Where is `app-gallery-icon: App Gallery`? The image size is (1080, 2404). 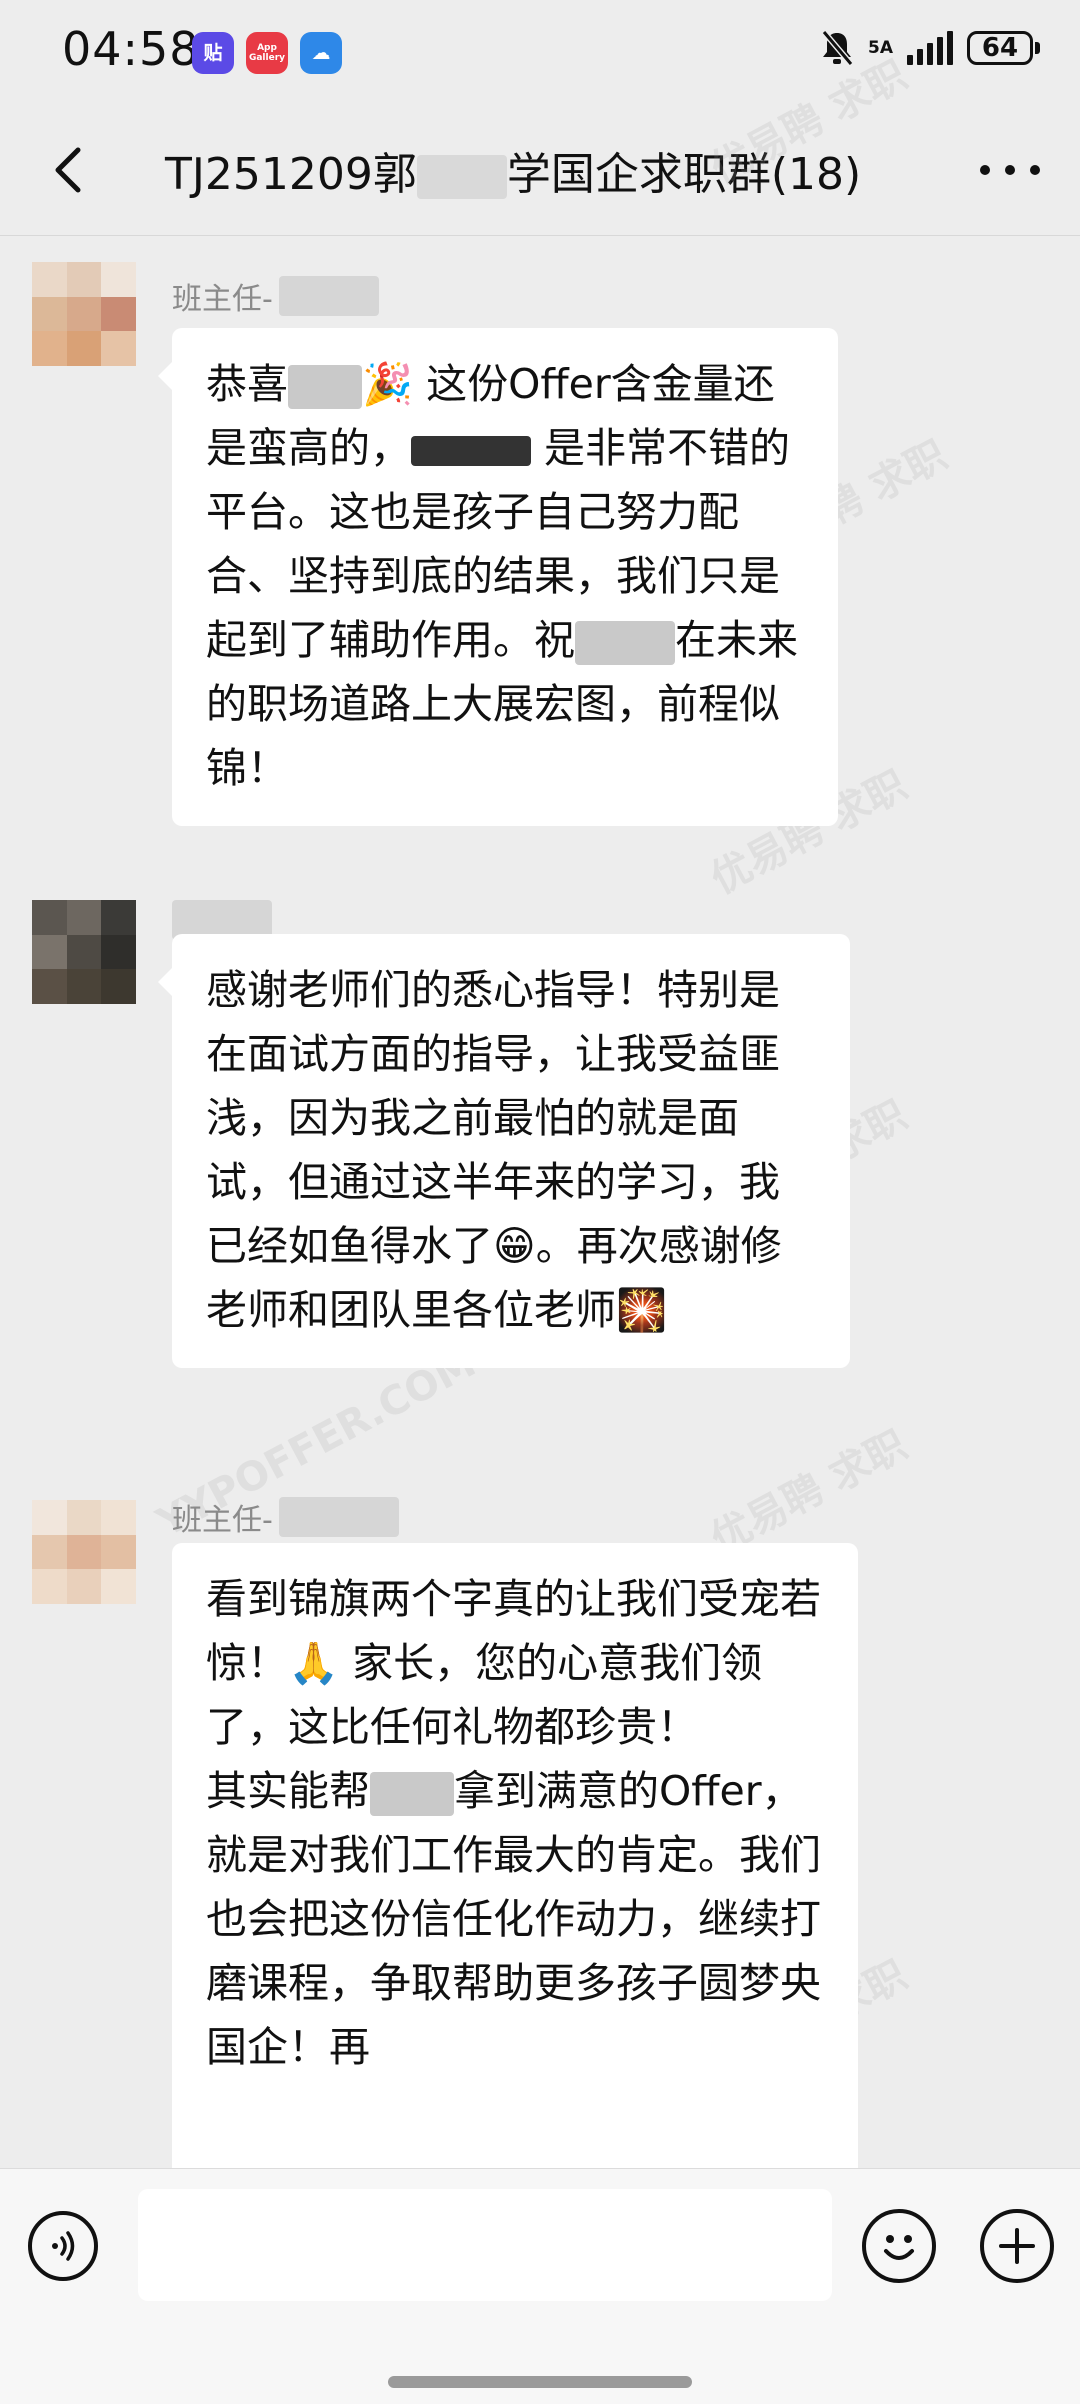
app-gallery-icon: App Gallery is located at coordinates (267, 53).